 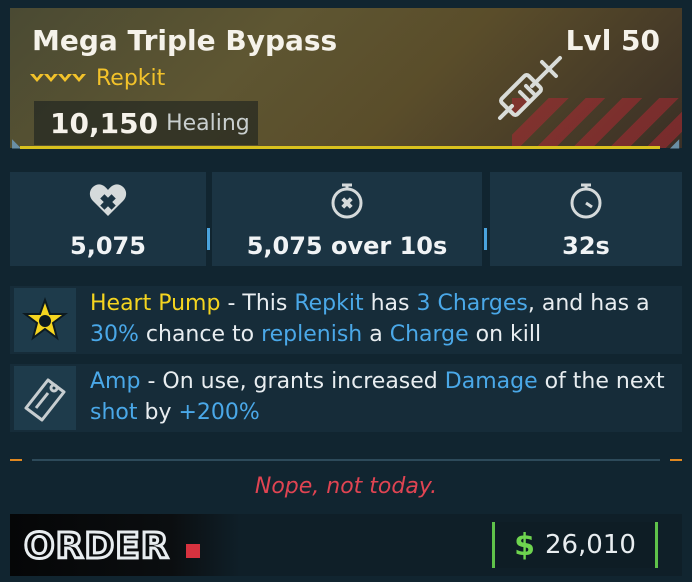 What do you see at coordinates (586, 246) in the screenshot?
I see `stat-value: 32s` at bounding box center [586, 246].